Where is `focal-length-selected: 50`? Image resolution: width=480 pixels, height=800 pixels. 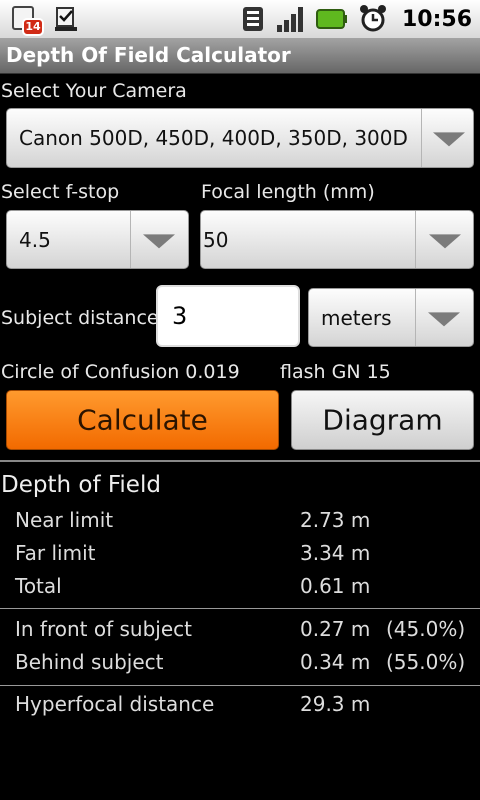 focal-length-selected: 50 is located at coordinates (216, 239).